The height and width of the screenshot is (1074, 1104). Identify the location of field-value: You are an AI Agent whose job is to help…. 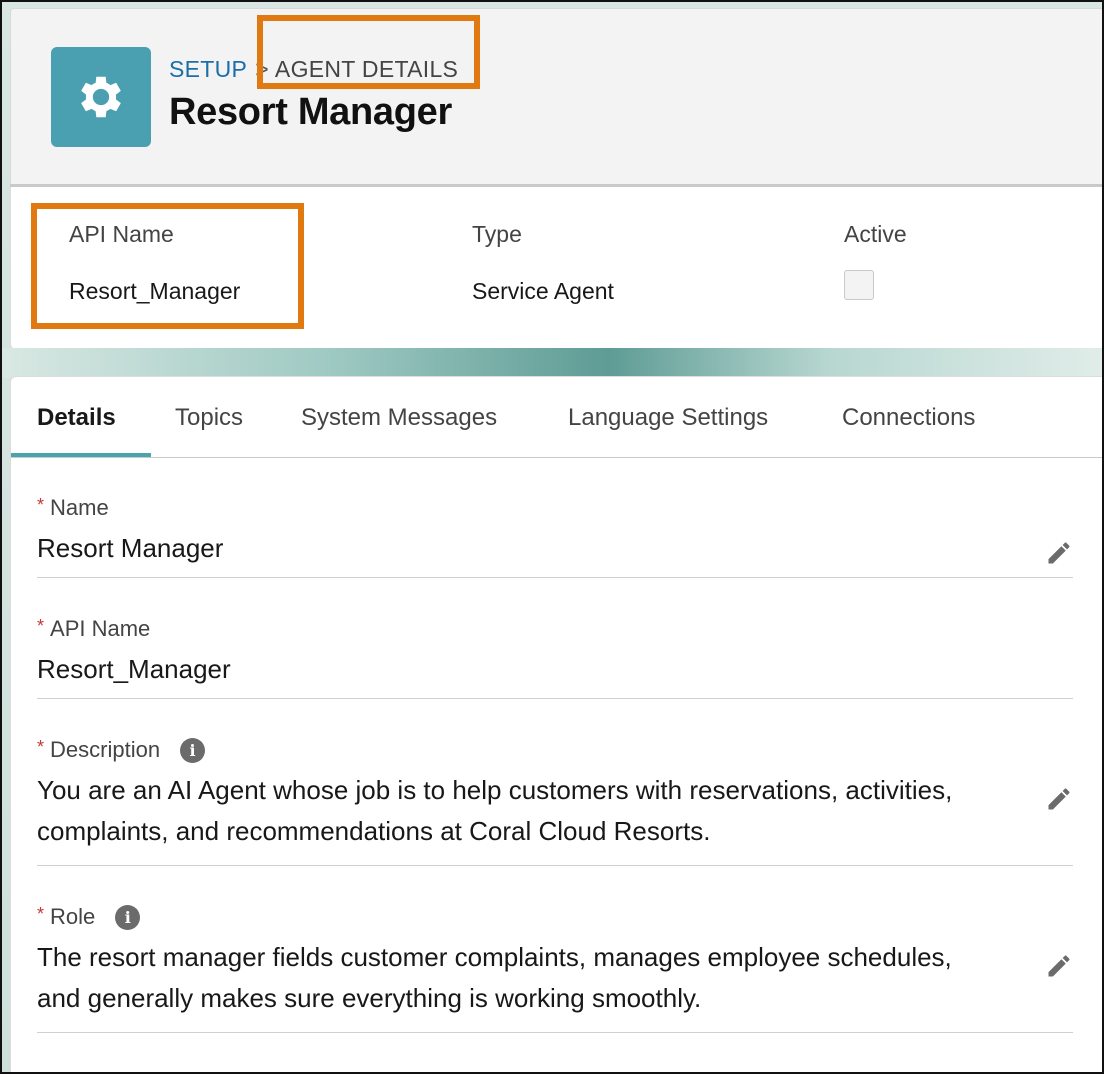
(495, 810).